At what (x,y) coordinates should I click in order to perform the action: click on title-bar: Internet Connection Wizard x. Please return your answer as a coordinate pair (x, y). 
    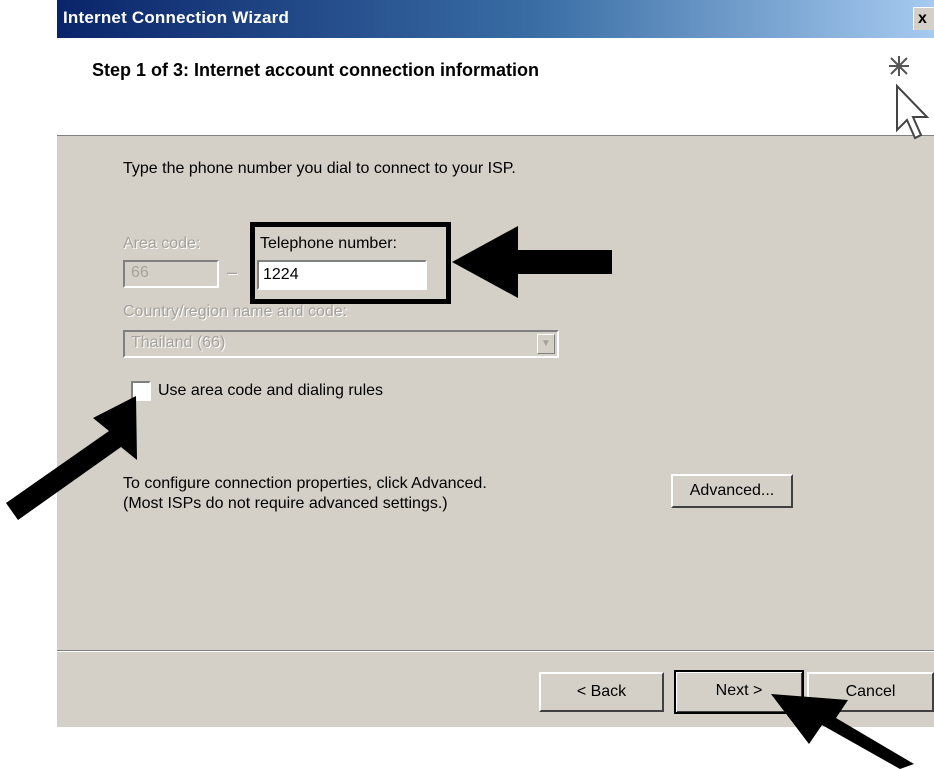
    Looking at the image, I should click on (495, 19).